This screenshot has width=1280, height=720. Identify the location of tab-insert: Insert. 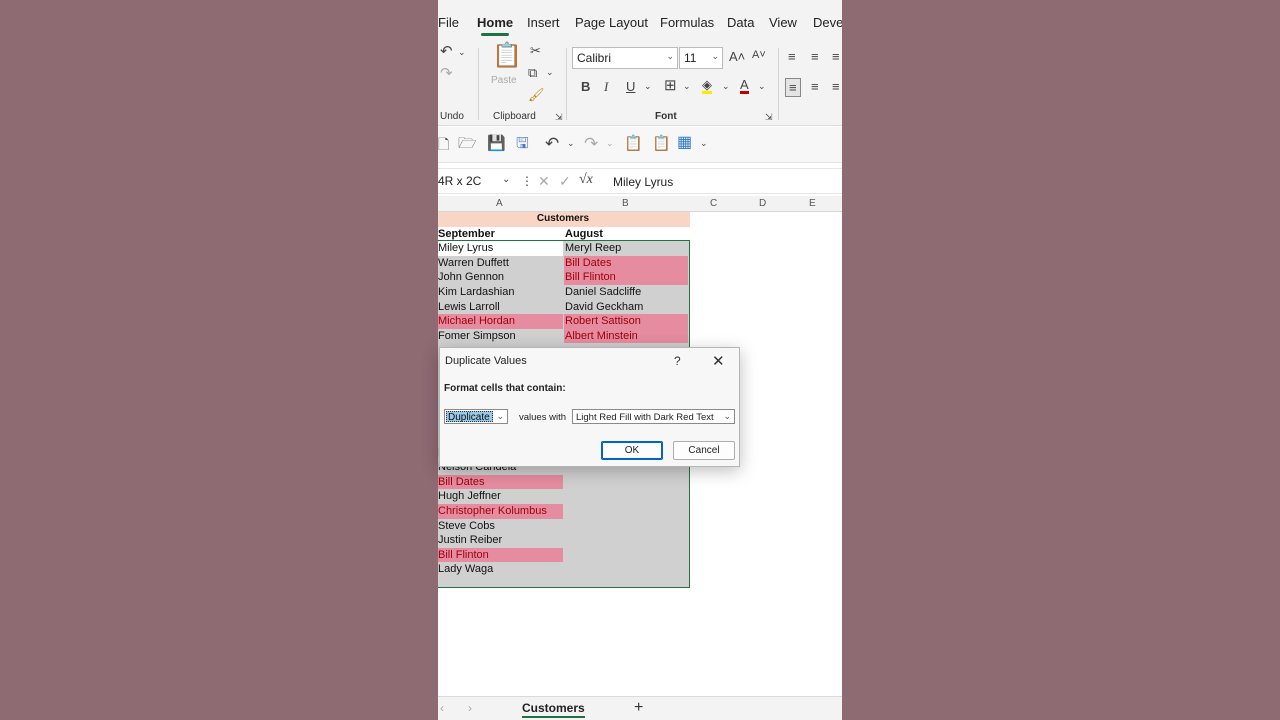
(543, 22).